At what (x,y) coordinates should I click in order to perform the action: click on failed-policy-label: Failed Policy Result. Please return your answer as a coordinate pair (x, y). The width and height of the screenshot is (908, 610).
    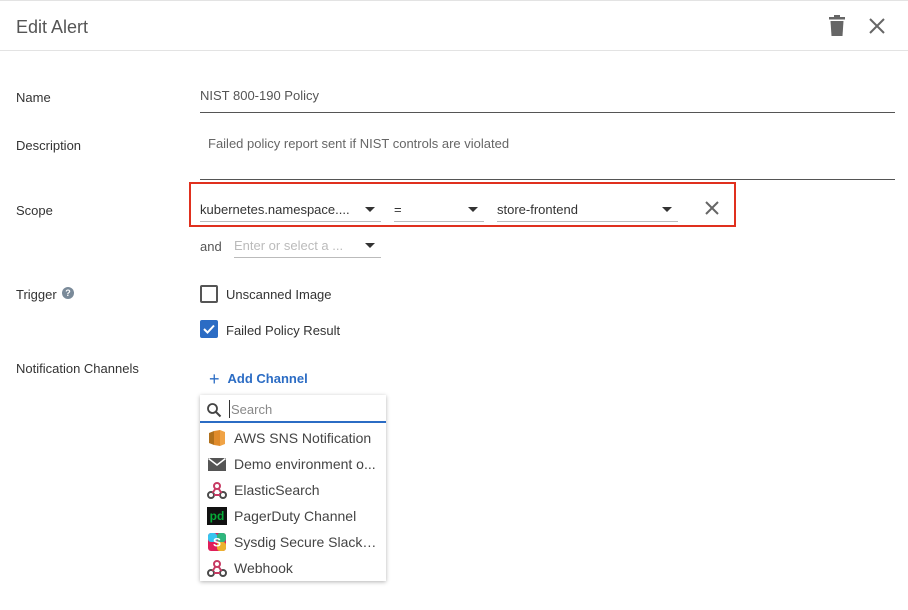
    Looking at the image, I should click on (283, 330).